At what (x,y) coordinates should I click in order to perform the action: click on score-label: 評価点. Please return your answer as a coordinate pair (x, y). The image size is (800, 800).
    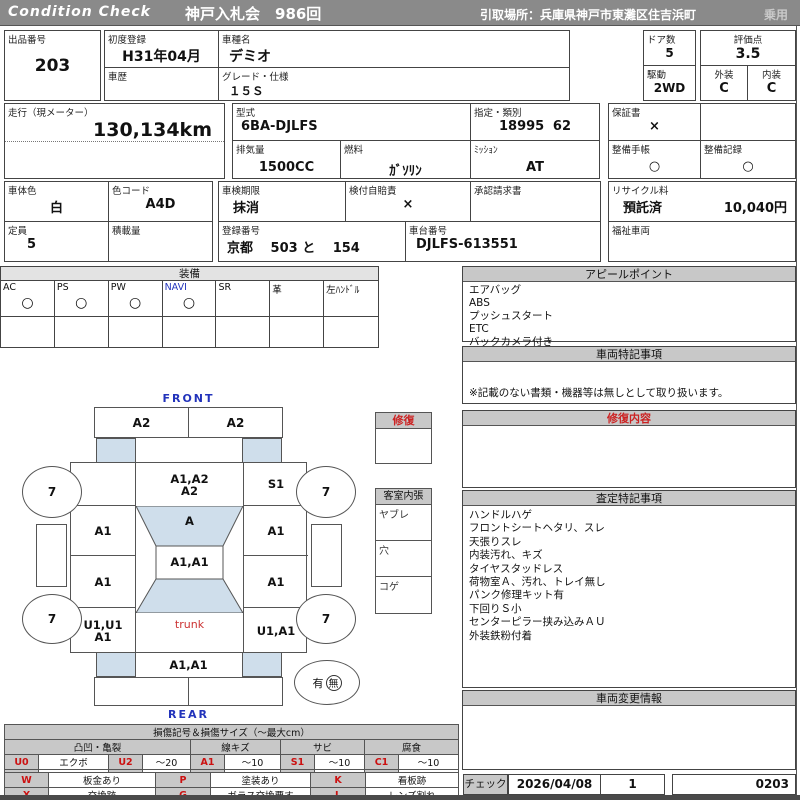
    Looking at the image, I should click on (748, 40).